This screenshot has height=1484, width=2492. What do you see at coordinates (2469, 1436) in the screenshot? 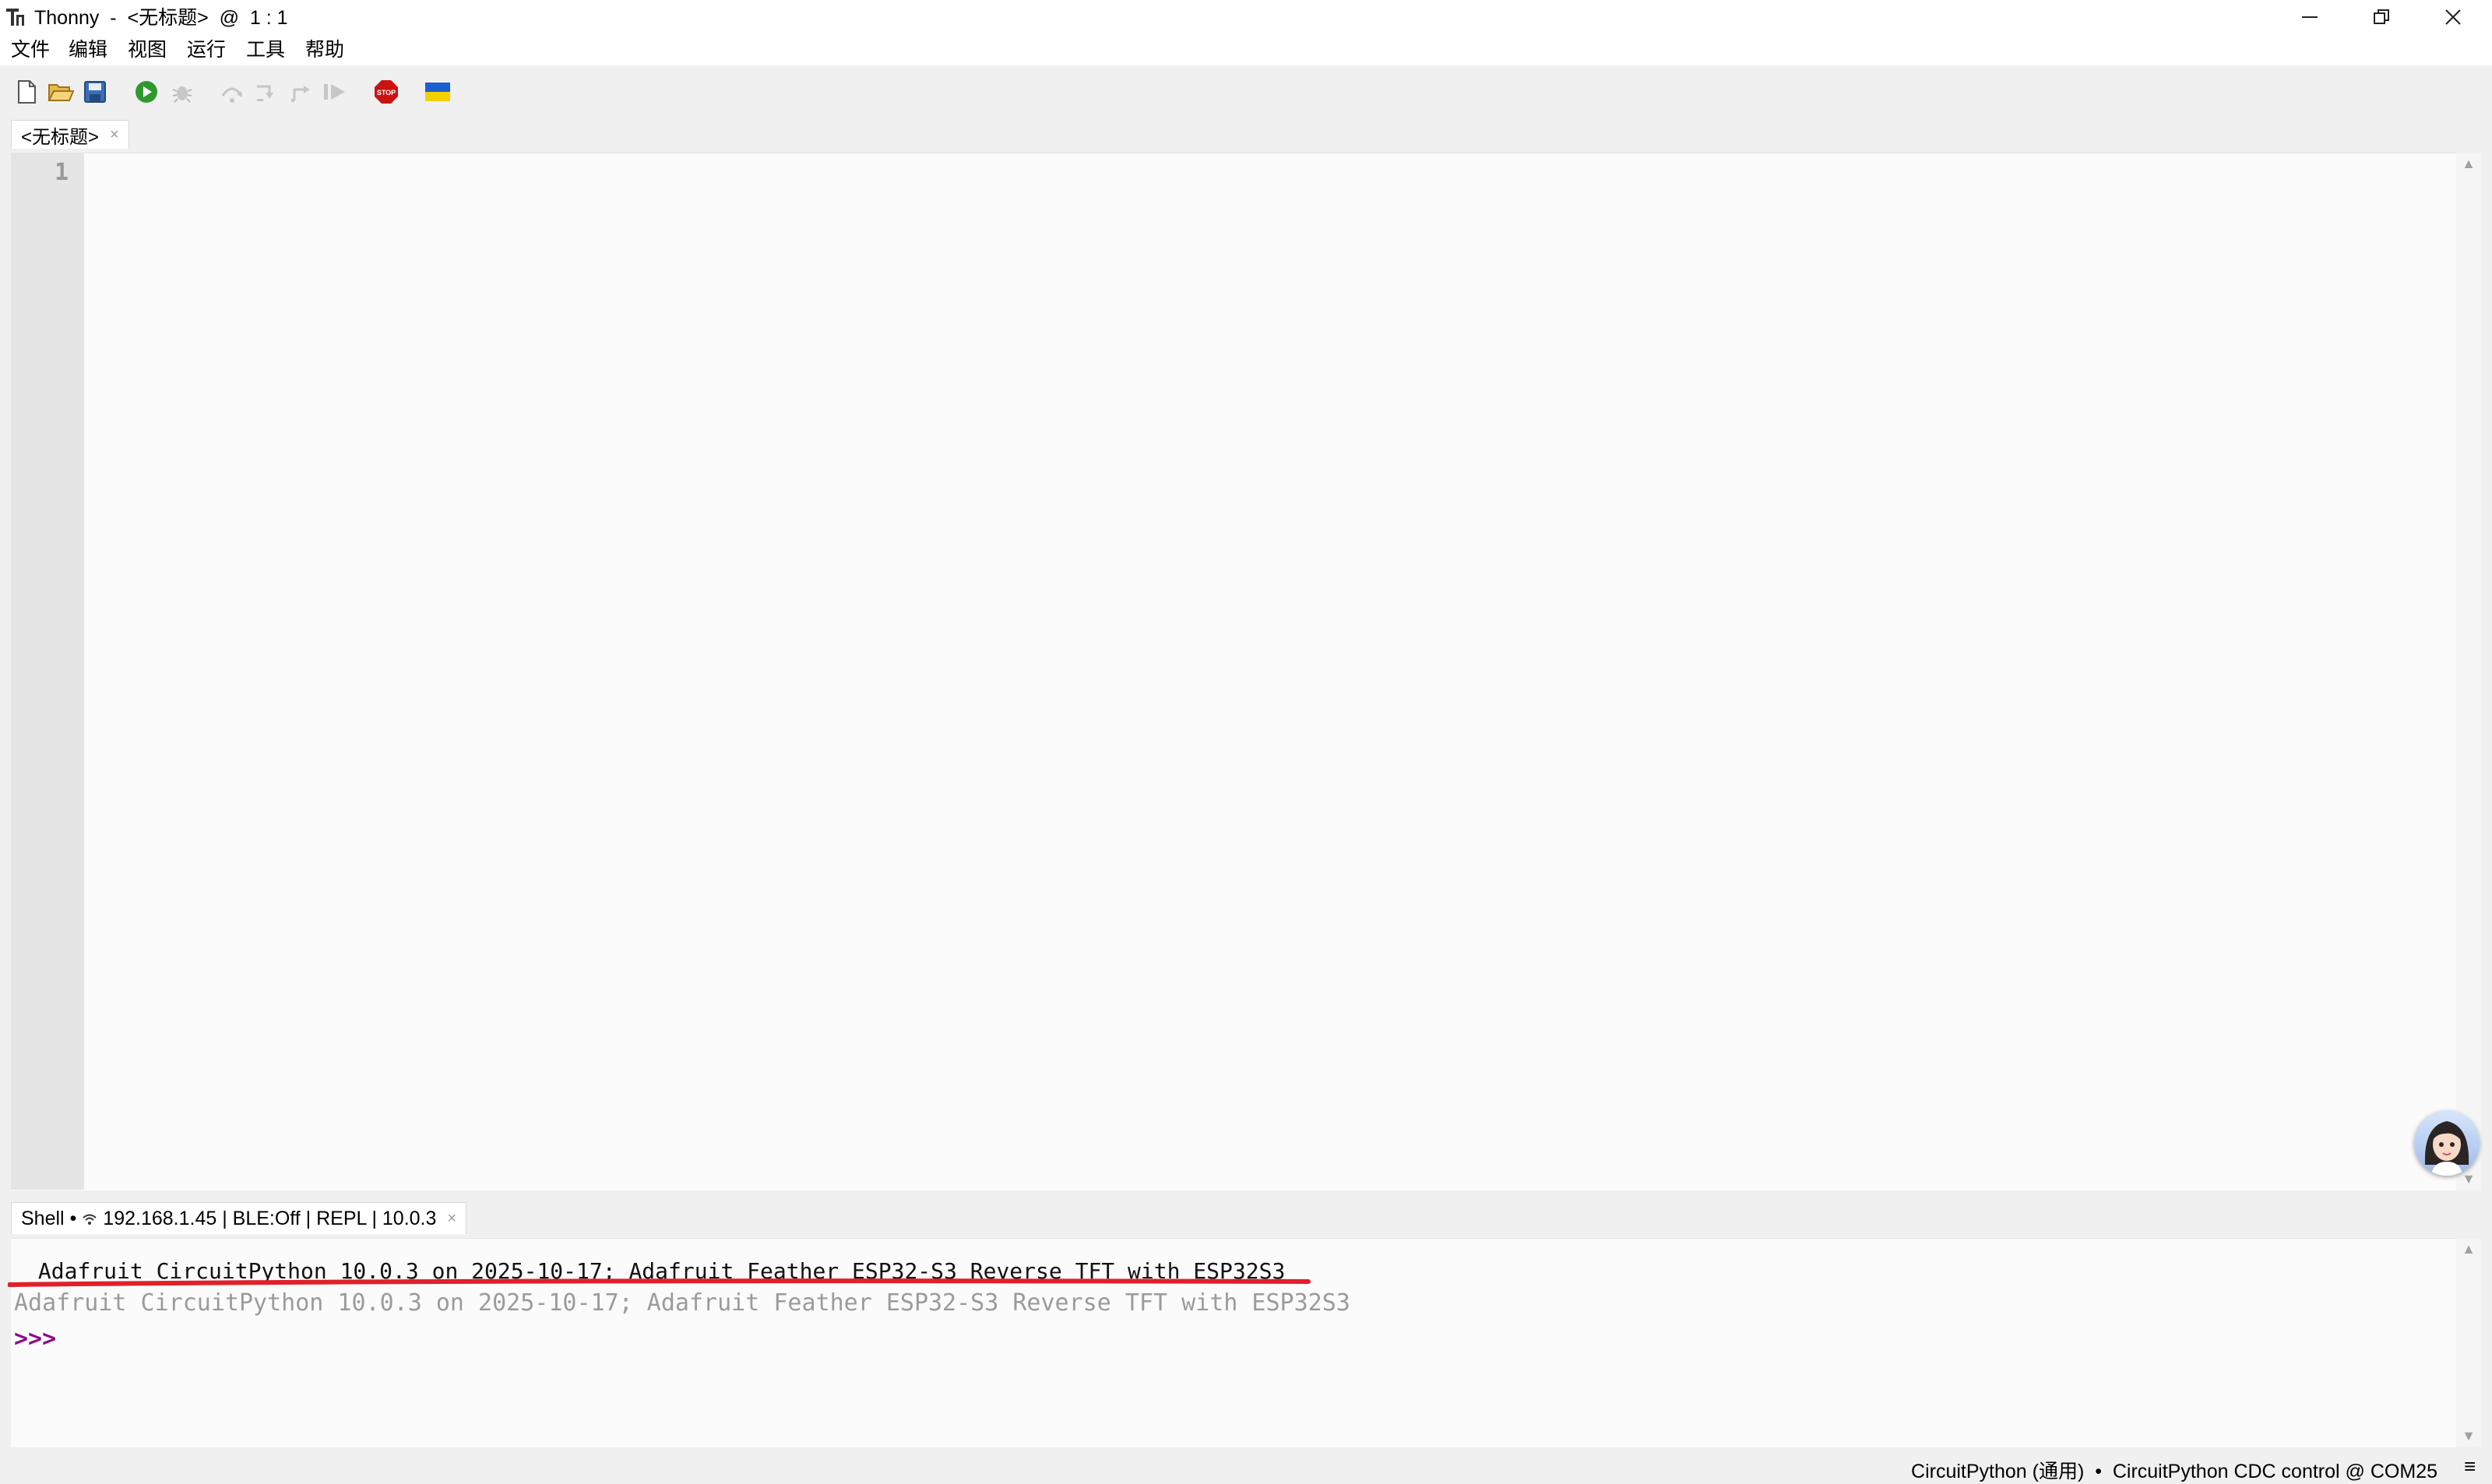
I see `shell-scroll-down-icon: ▼` at bounding box center [2469, 1436].